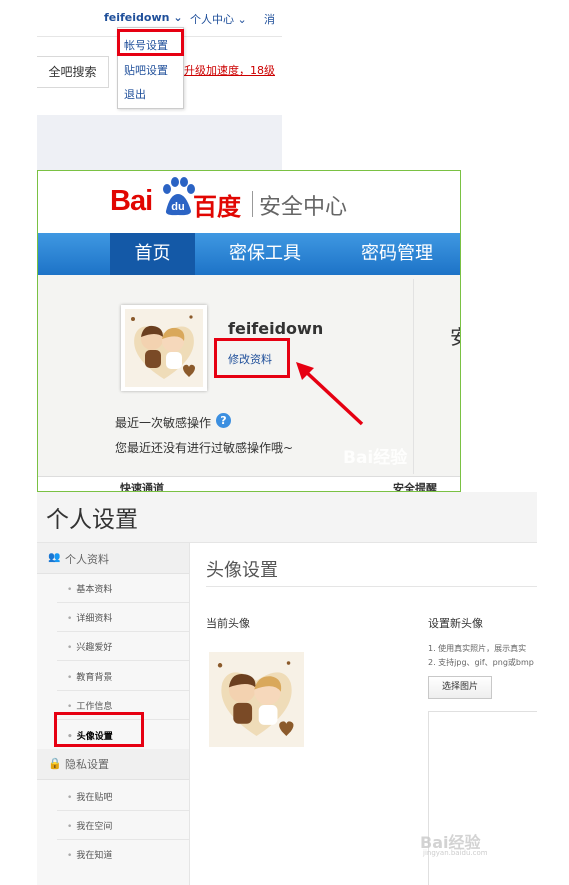 This screenshot has width=569, height=885. Describe the element at coordinates (242, 570) in the screenshot. I see `avatar-settings-title: 头像设置` at that location.